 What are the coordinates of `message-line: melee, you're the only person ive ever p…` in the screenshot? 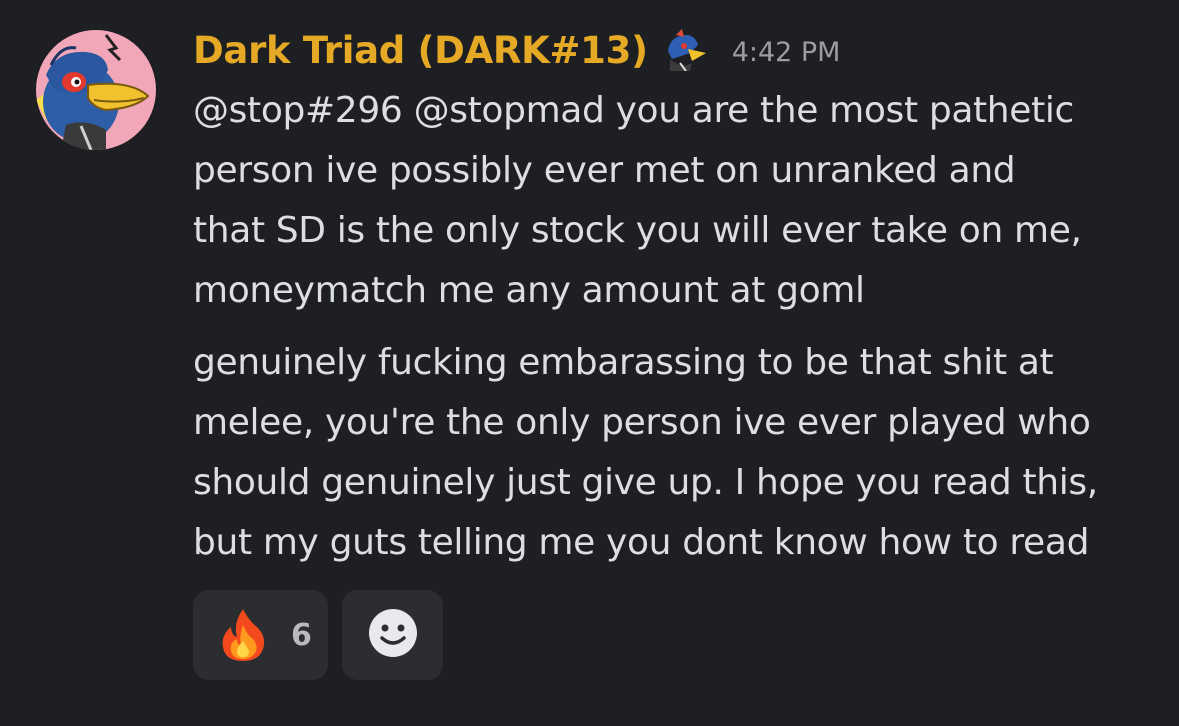 It's located at (642, 422).